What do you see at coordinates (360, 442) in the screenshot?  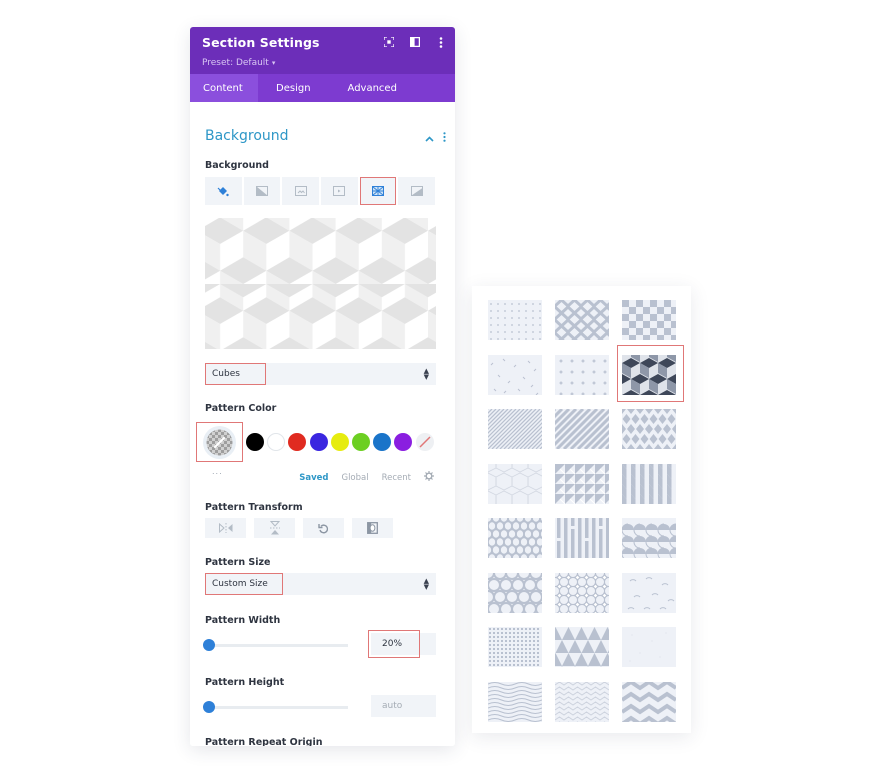 I see `swatch-green` at bounding box center [360, 442].